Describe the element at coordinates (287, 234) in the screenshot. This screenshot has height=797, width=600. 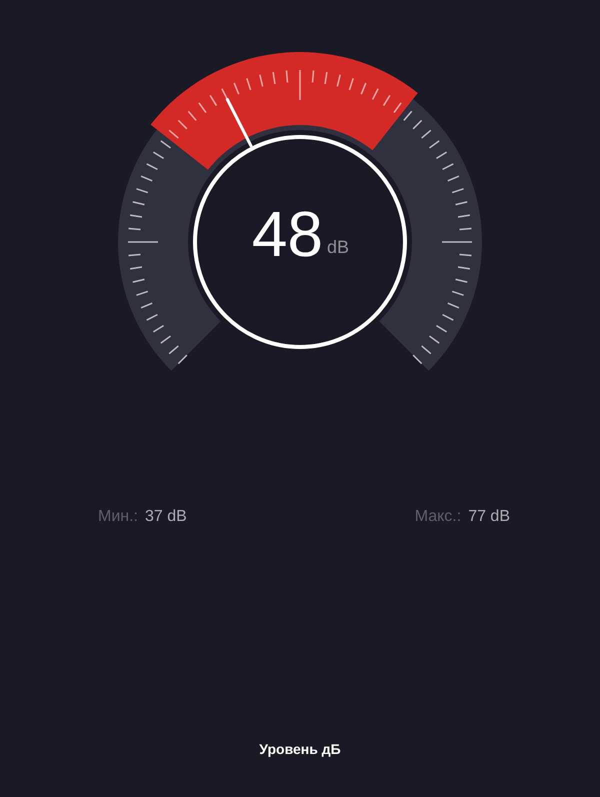
I see `reading-value: 48` at that location.